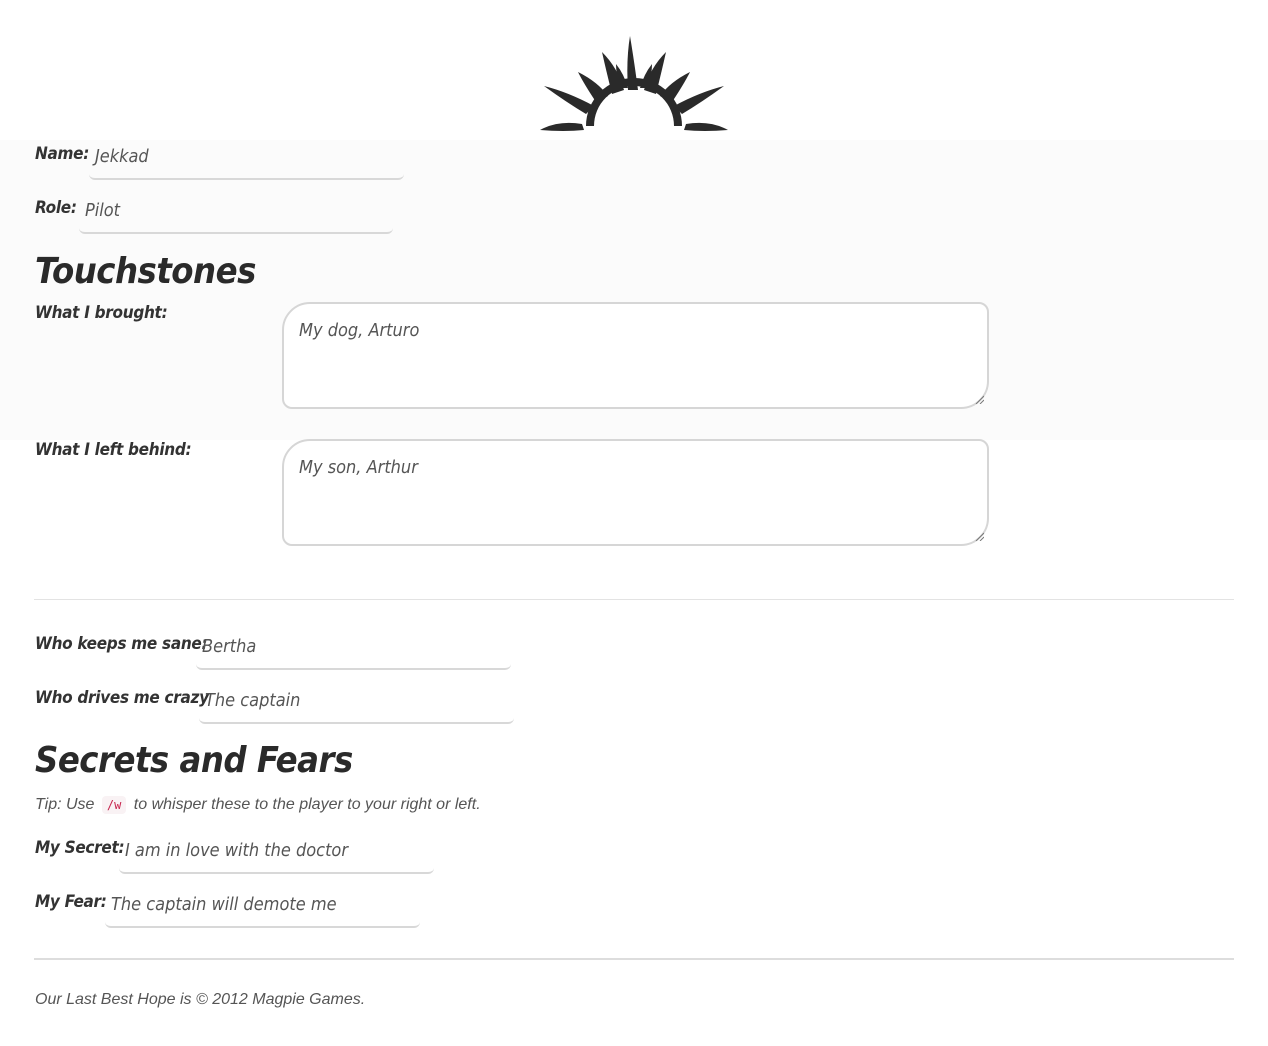  Describe the element at coordinates (56, 208) in the screenshot. I see `role-label: Role:` at that location.